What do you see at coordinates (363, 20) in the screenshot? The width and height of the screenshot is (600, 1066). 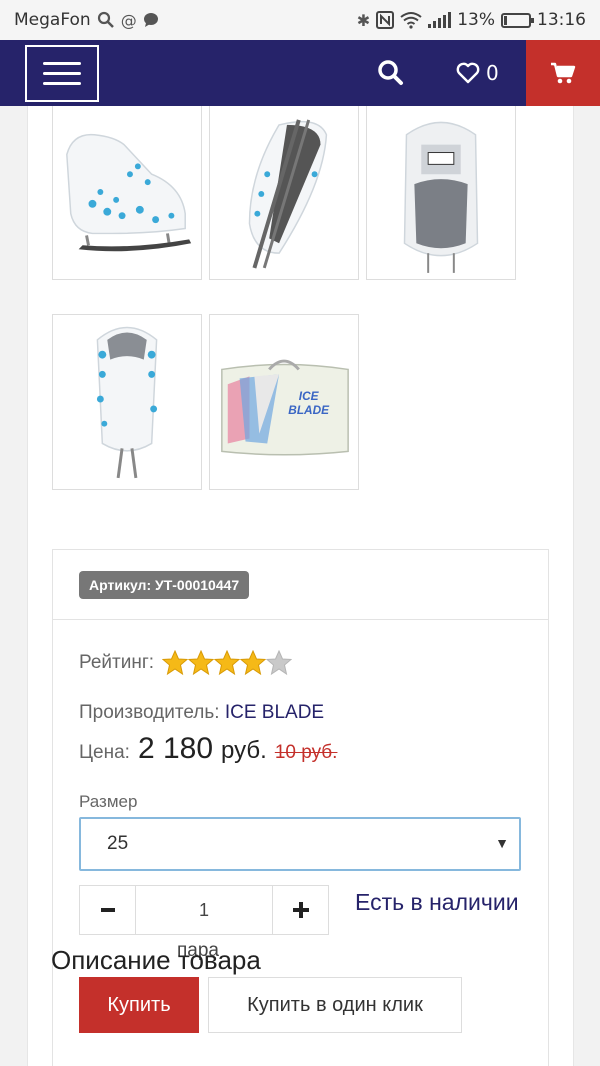 I see `bluetooth-icon: ✱` at bounding box center [363, 20].